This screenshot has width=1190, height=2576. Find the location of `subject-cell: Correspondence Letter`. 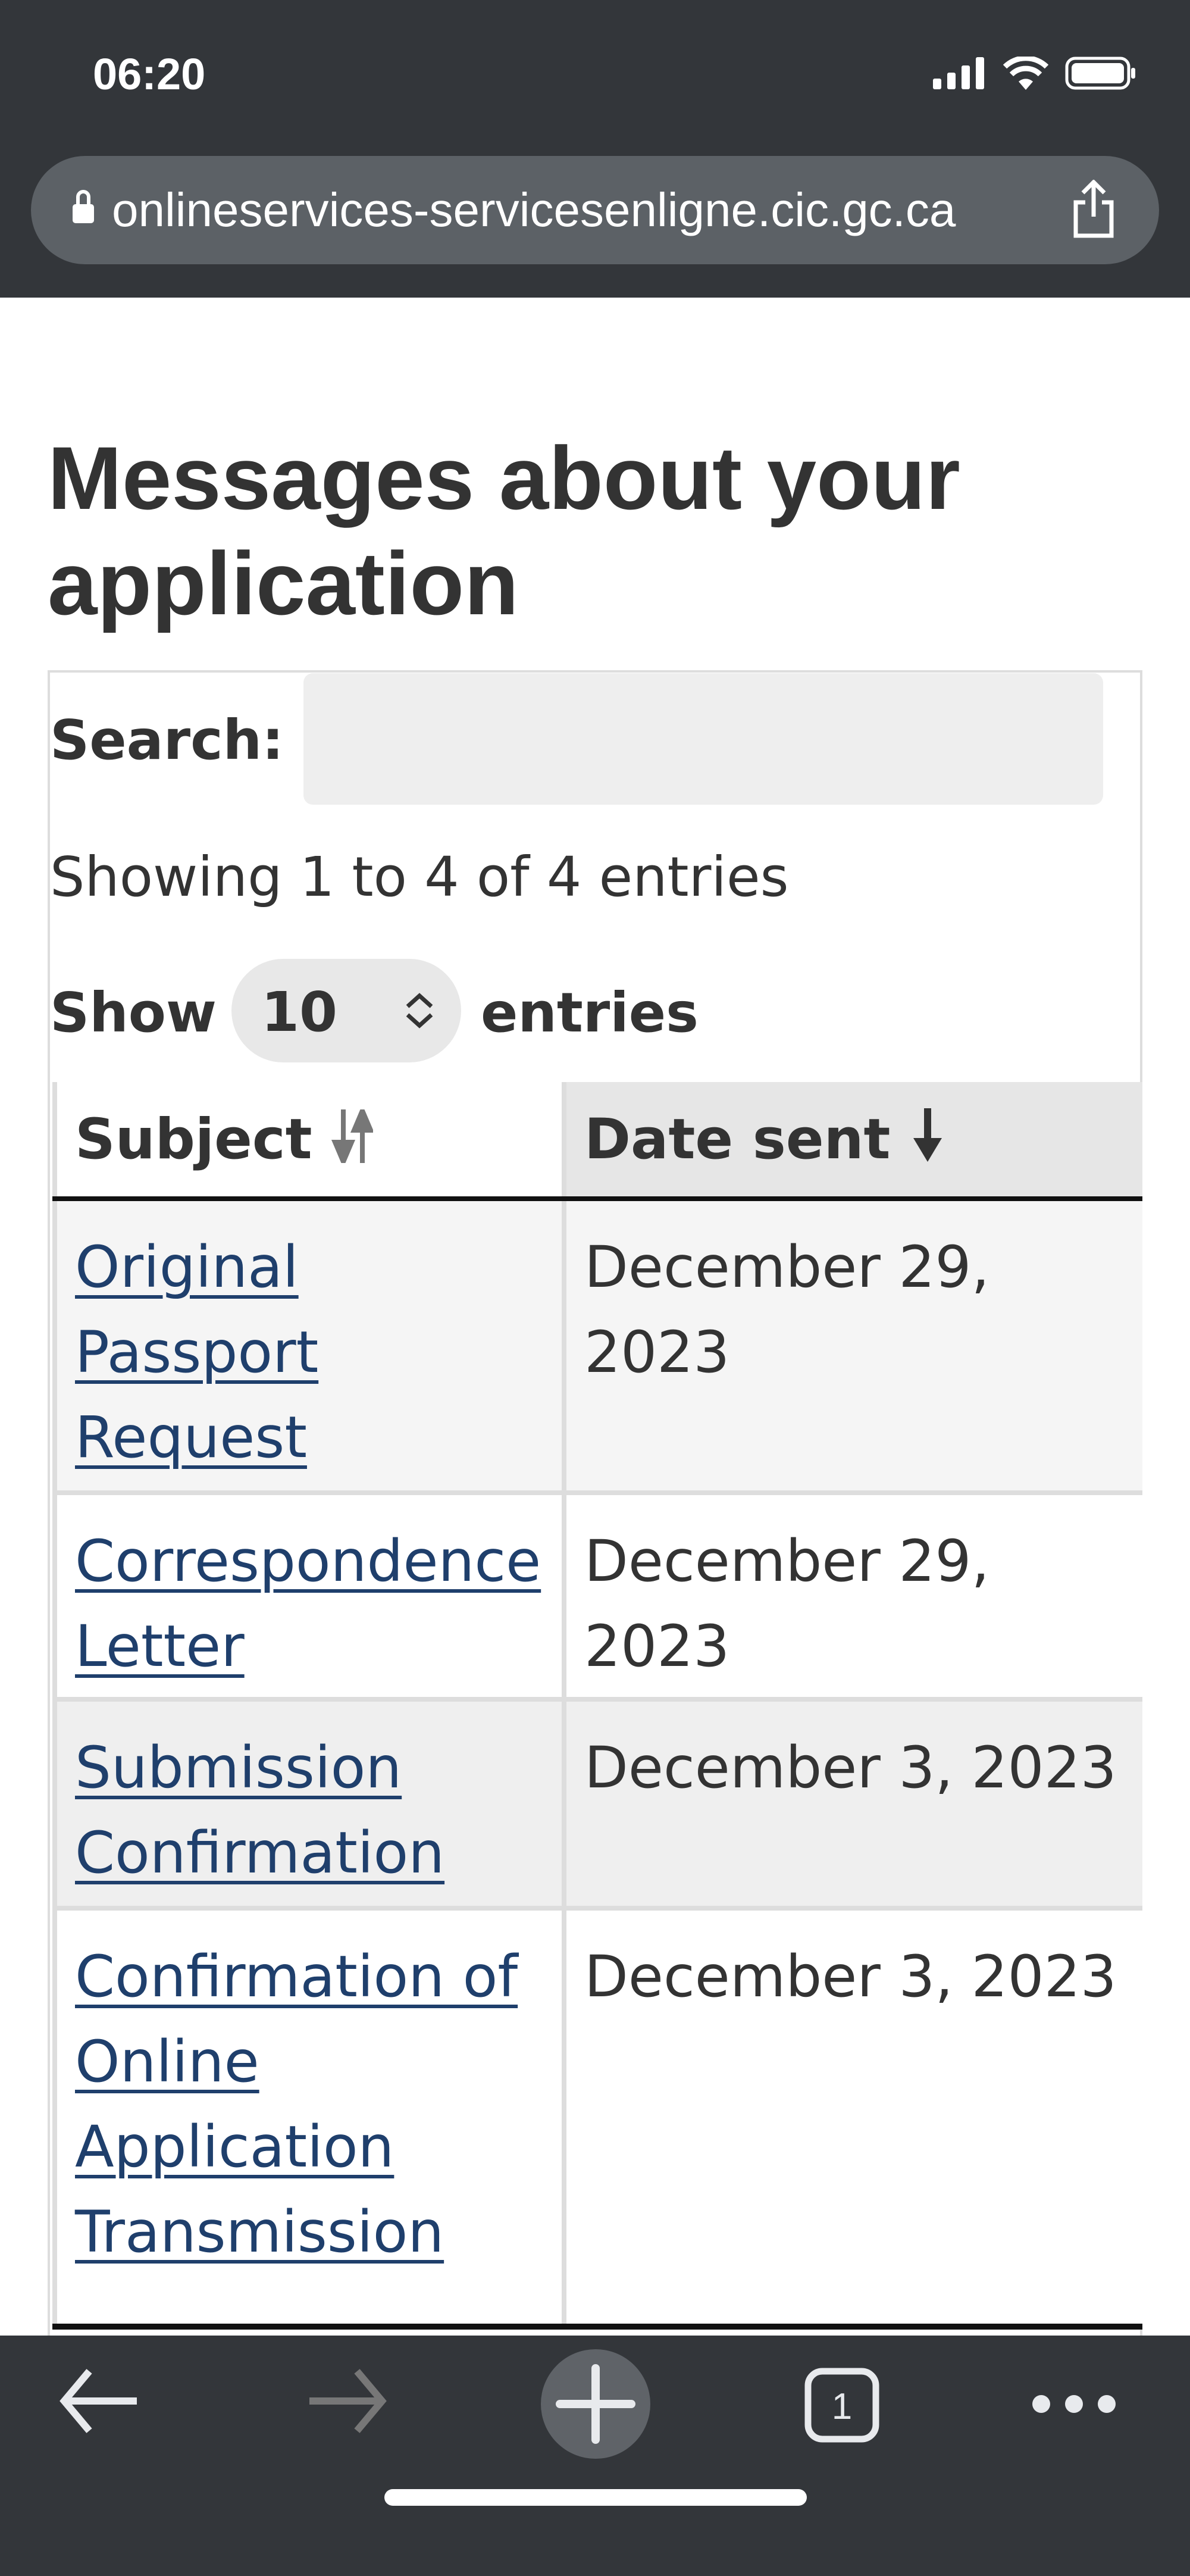

subject-cell: Correspondence Letter is located at coordinates (307, 1596).